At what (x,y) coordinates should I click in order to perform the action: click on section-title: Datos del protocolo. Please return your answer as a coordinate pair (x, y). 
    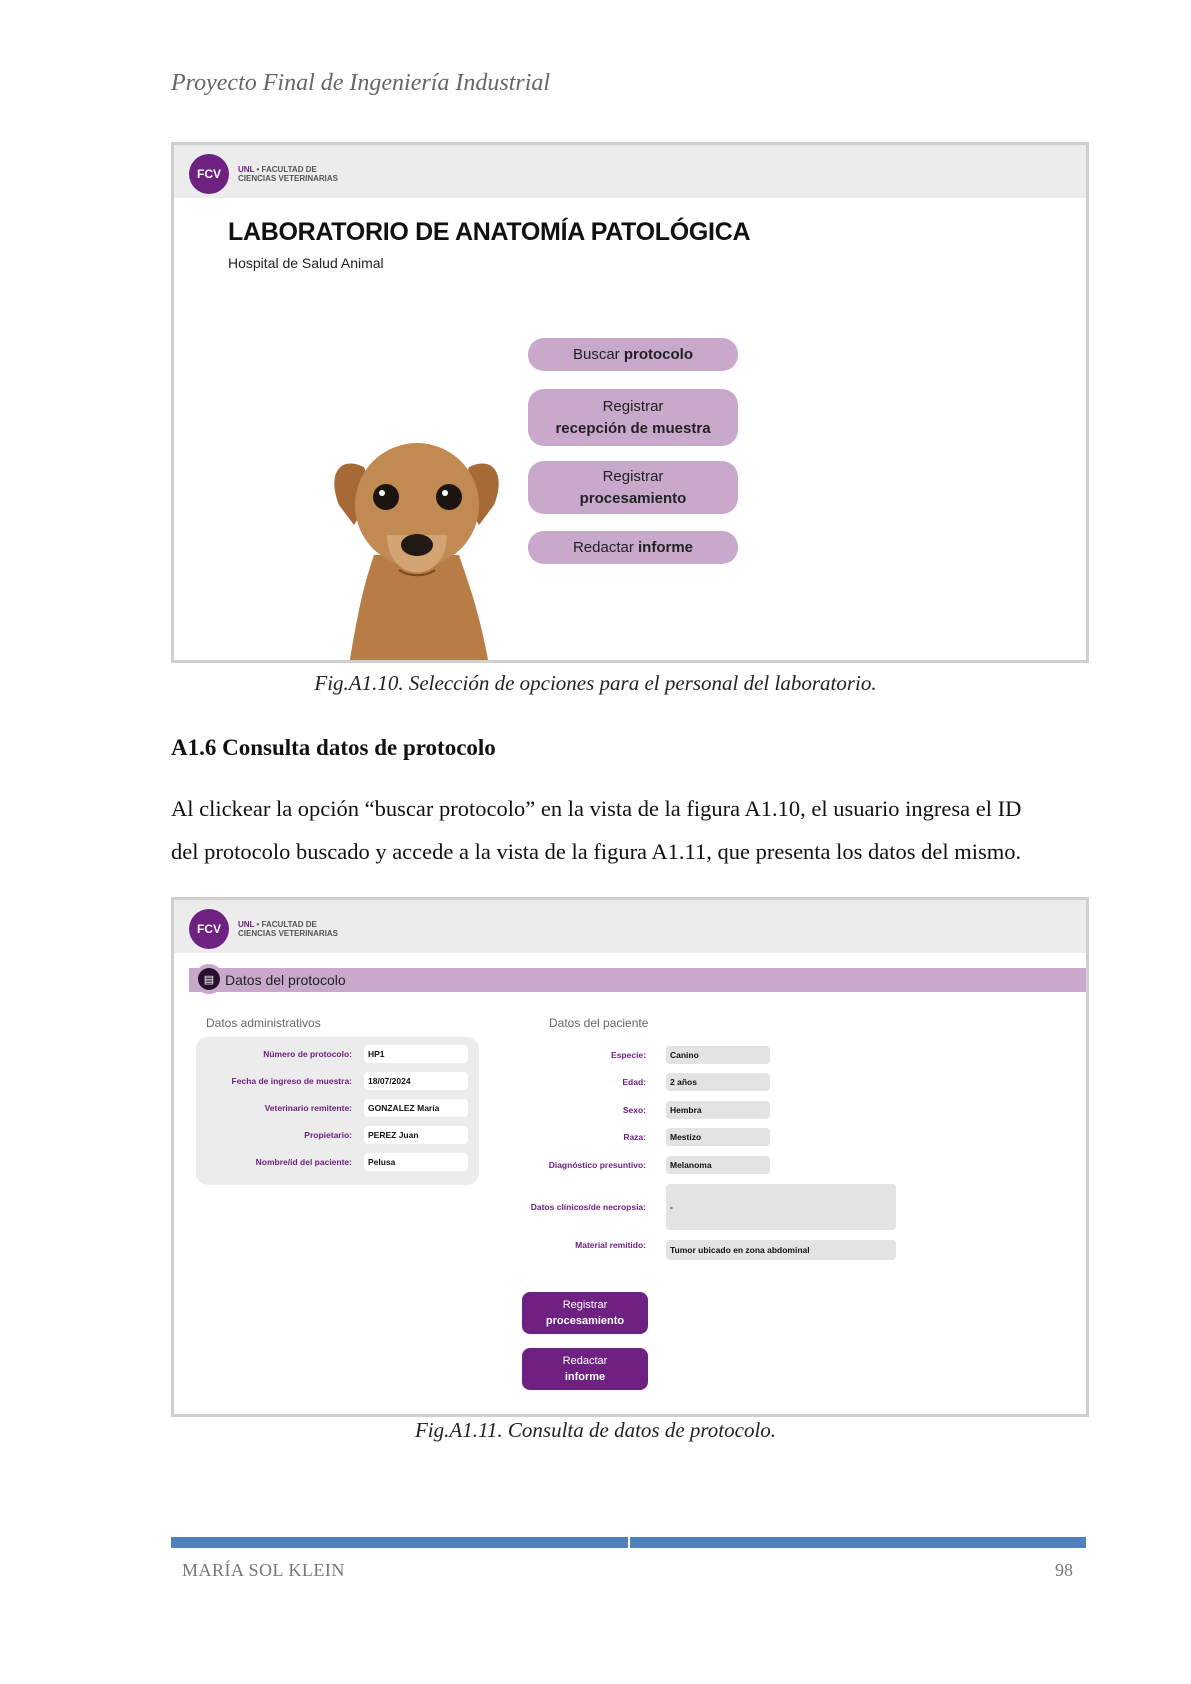
    Looking at the image, I should click on (285, 980).